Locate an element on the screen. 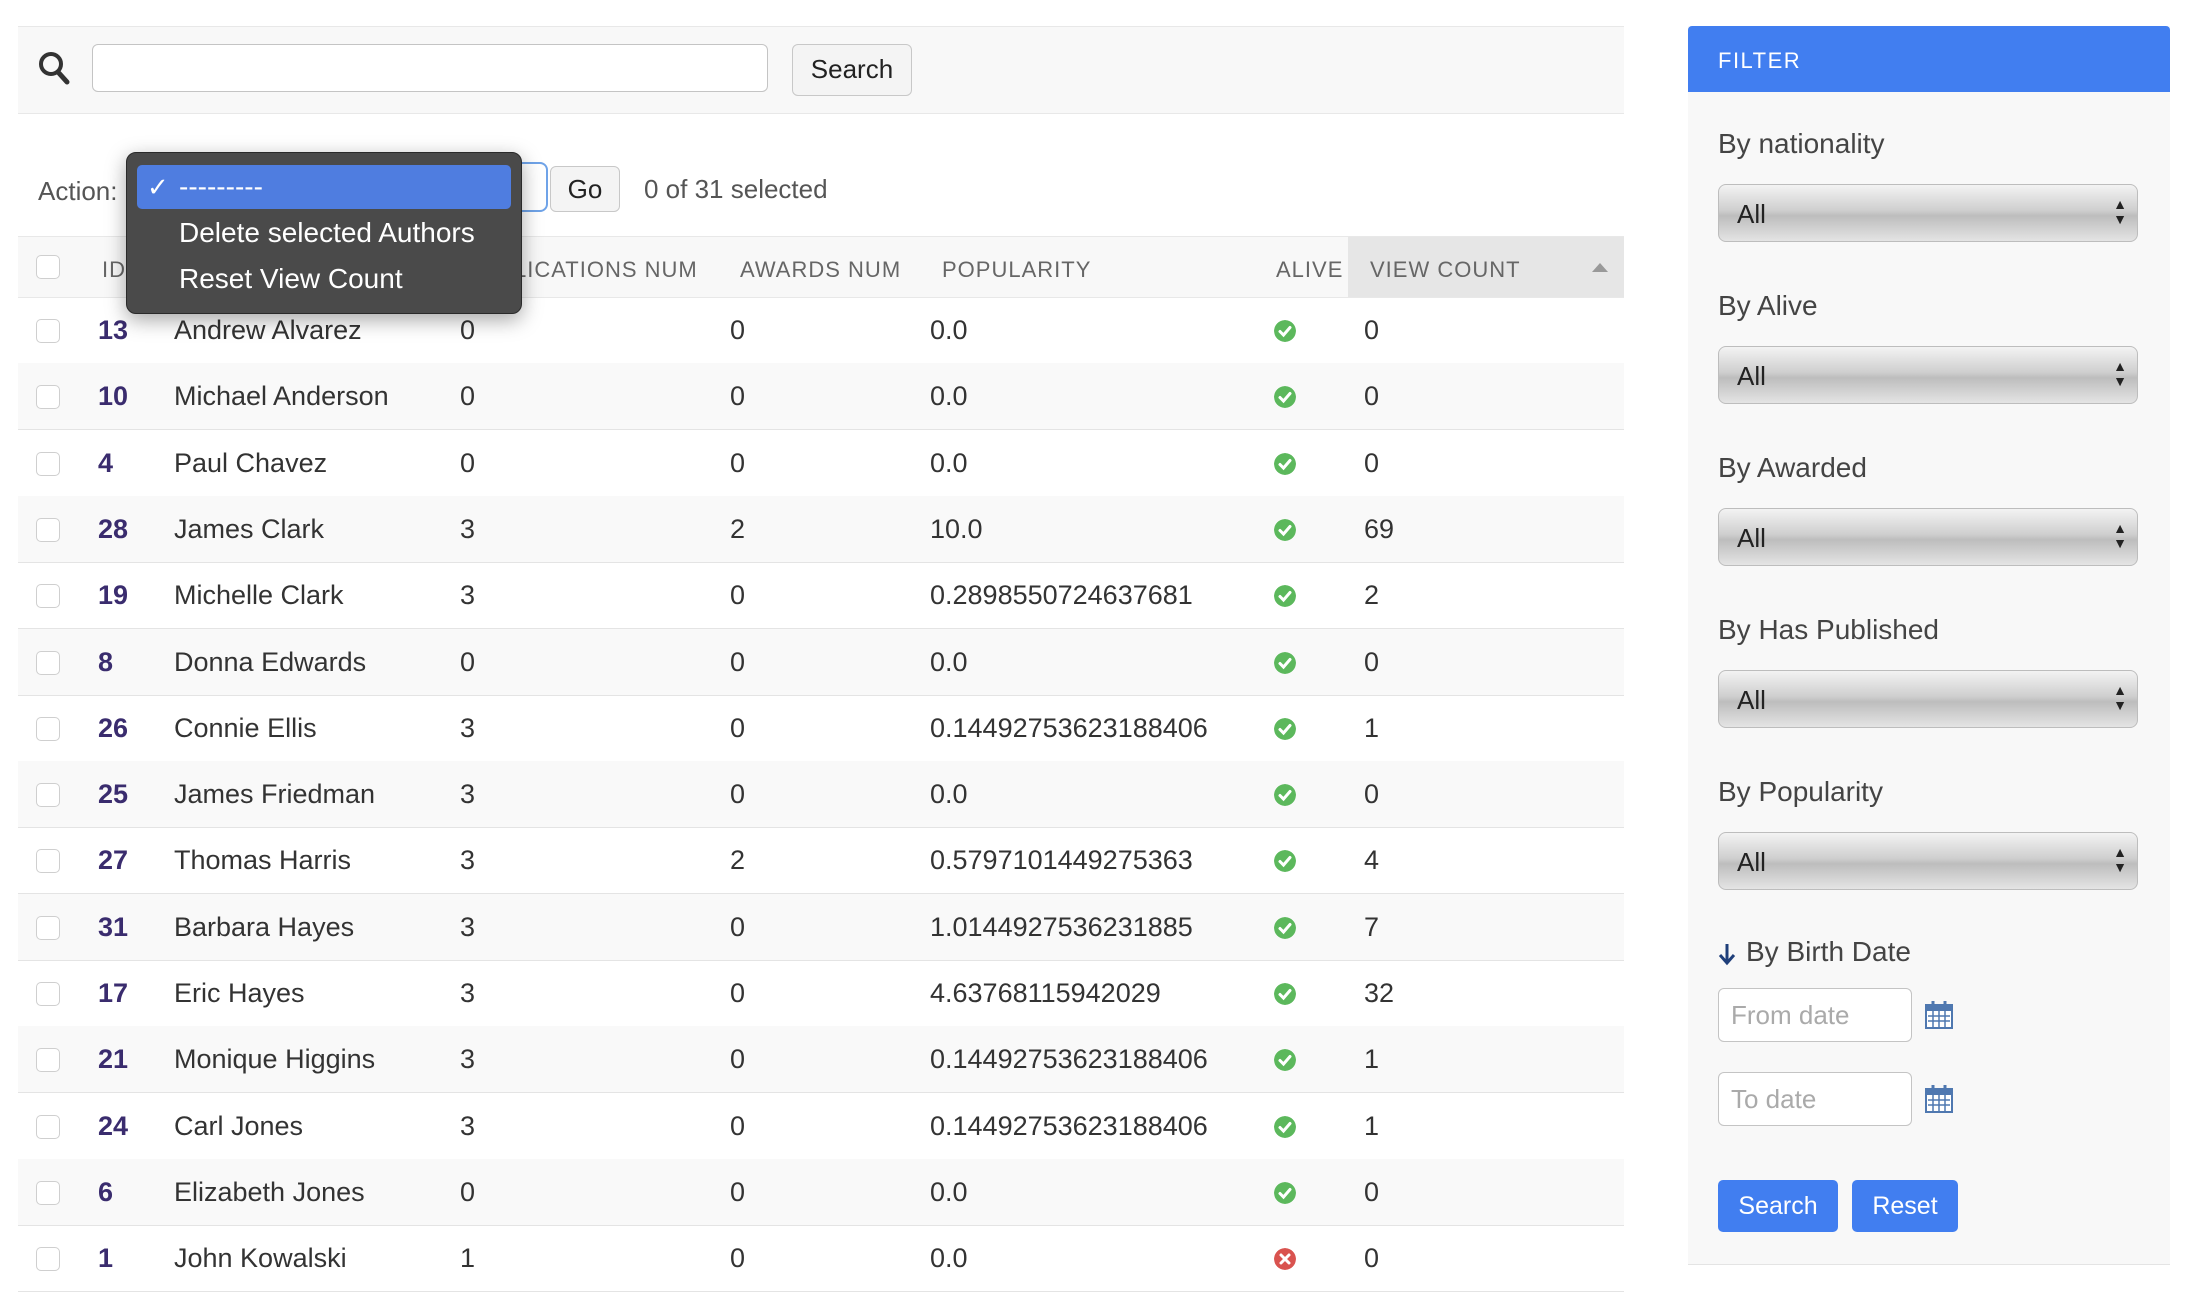 The image size is (2194, 1292). action-option-none: ✓ --------- is located at coordinates (324, 187).